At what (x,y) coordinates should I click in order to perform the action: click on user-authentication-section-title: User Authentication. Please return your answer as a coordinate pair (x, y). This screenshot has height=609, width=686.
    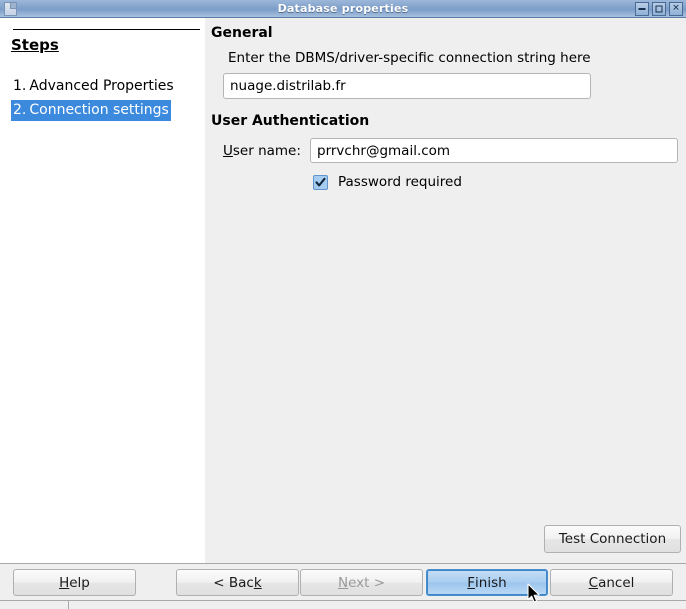
    Looking at the image, I should click on (290, 121).